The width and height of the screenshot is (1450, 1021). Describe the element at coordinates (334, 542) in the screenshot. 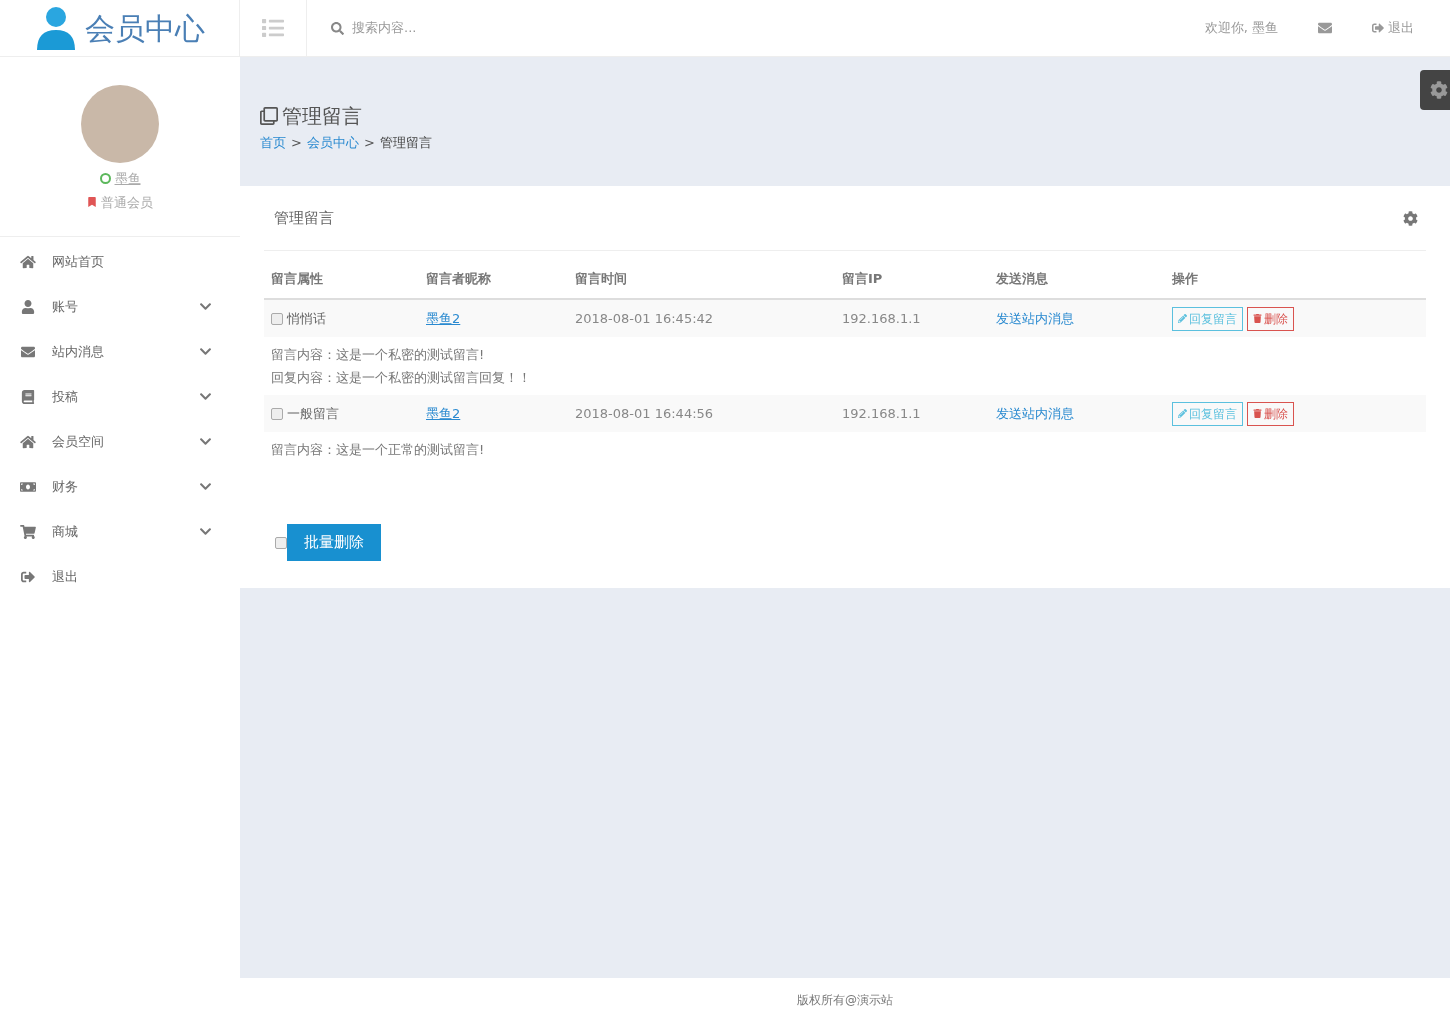

I see `batch-delete-button: 批量删除` at that location.